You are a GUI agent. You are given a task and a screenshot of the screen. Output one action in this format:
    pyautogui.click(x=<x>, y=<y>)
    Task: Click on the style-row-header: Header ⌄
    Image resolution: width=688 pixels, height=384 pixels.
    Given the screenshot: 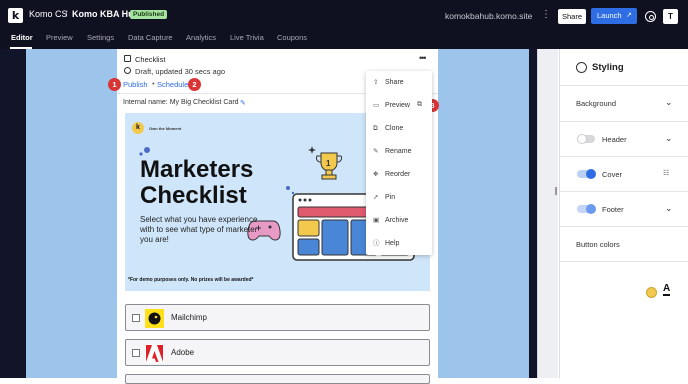 What is the action you would take?
    pyautogui.click(x=624, y=139)
    